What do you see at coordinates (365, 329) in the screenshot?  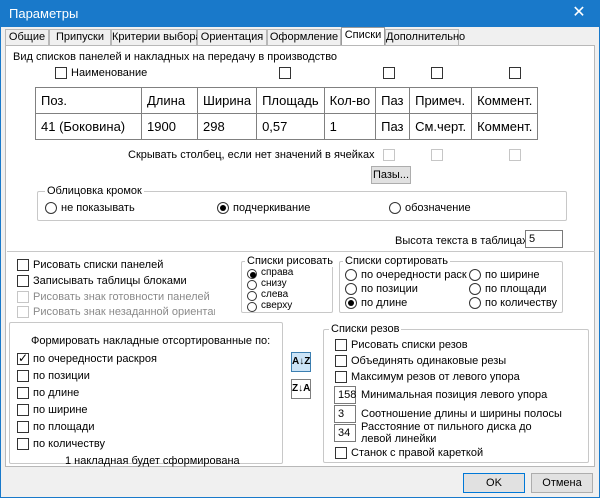 I see `cut-lists-title: Списки резов` at bounding box center [365, 329].